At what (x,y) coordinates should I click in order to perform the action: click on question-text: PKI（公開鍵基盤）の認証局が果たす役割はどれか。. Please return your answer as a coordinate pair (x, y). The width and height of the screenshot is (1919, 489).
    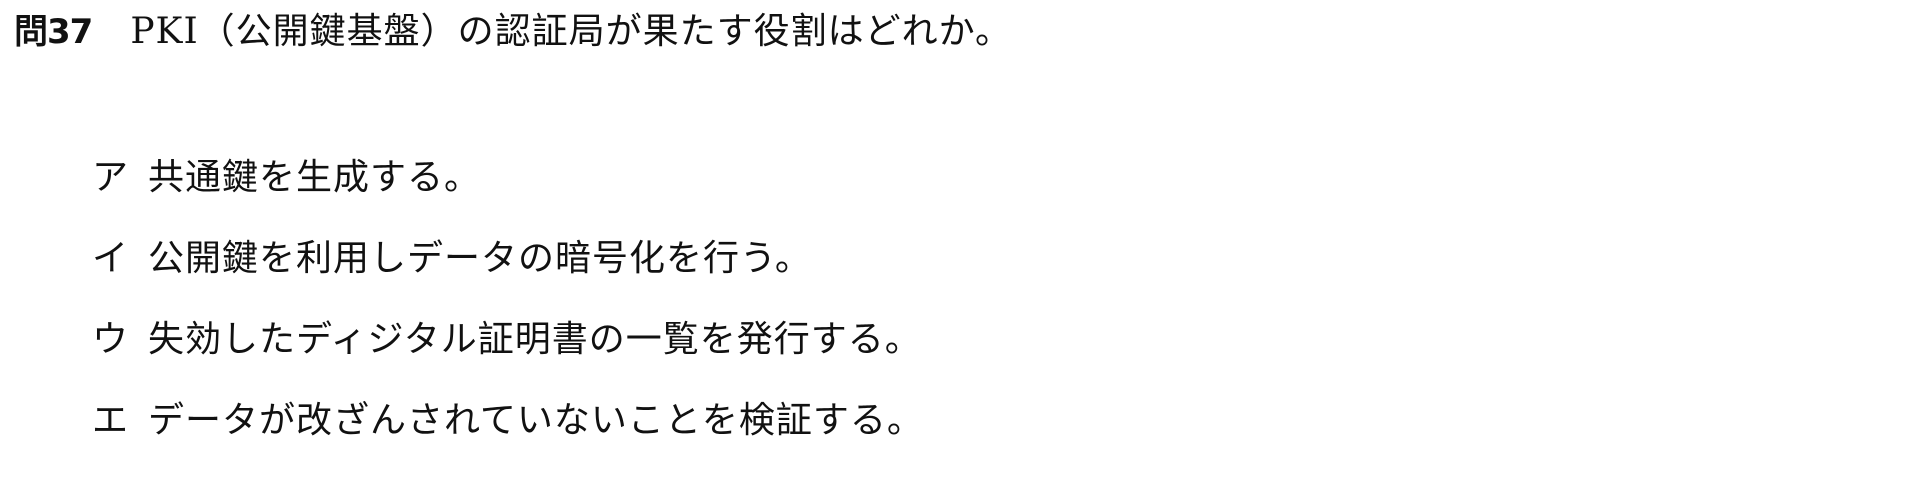
    Looking at the image, I should click on (571, 31).